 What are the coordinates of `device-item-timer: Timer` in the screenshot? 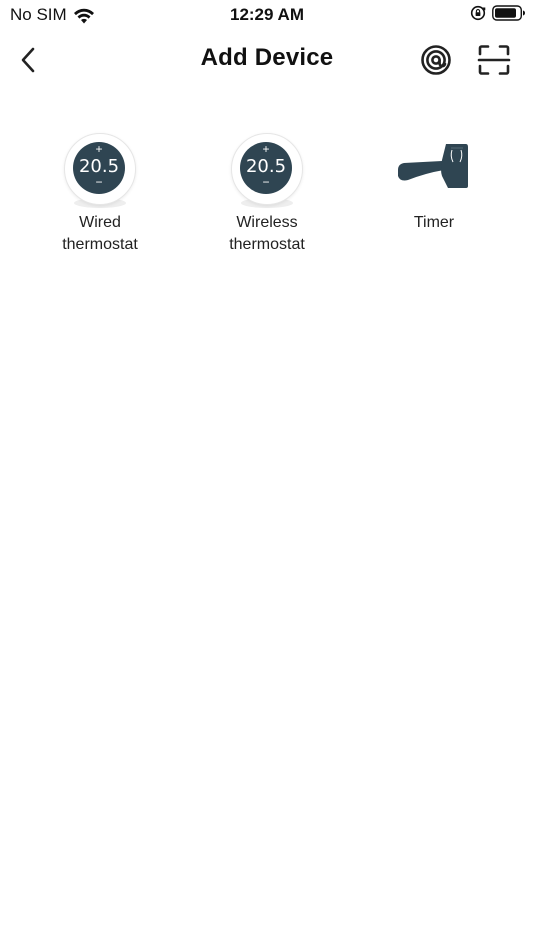 It's located at (434, 182).